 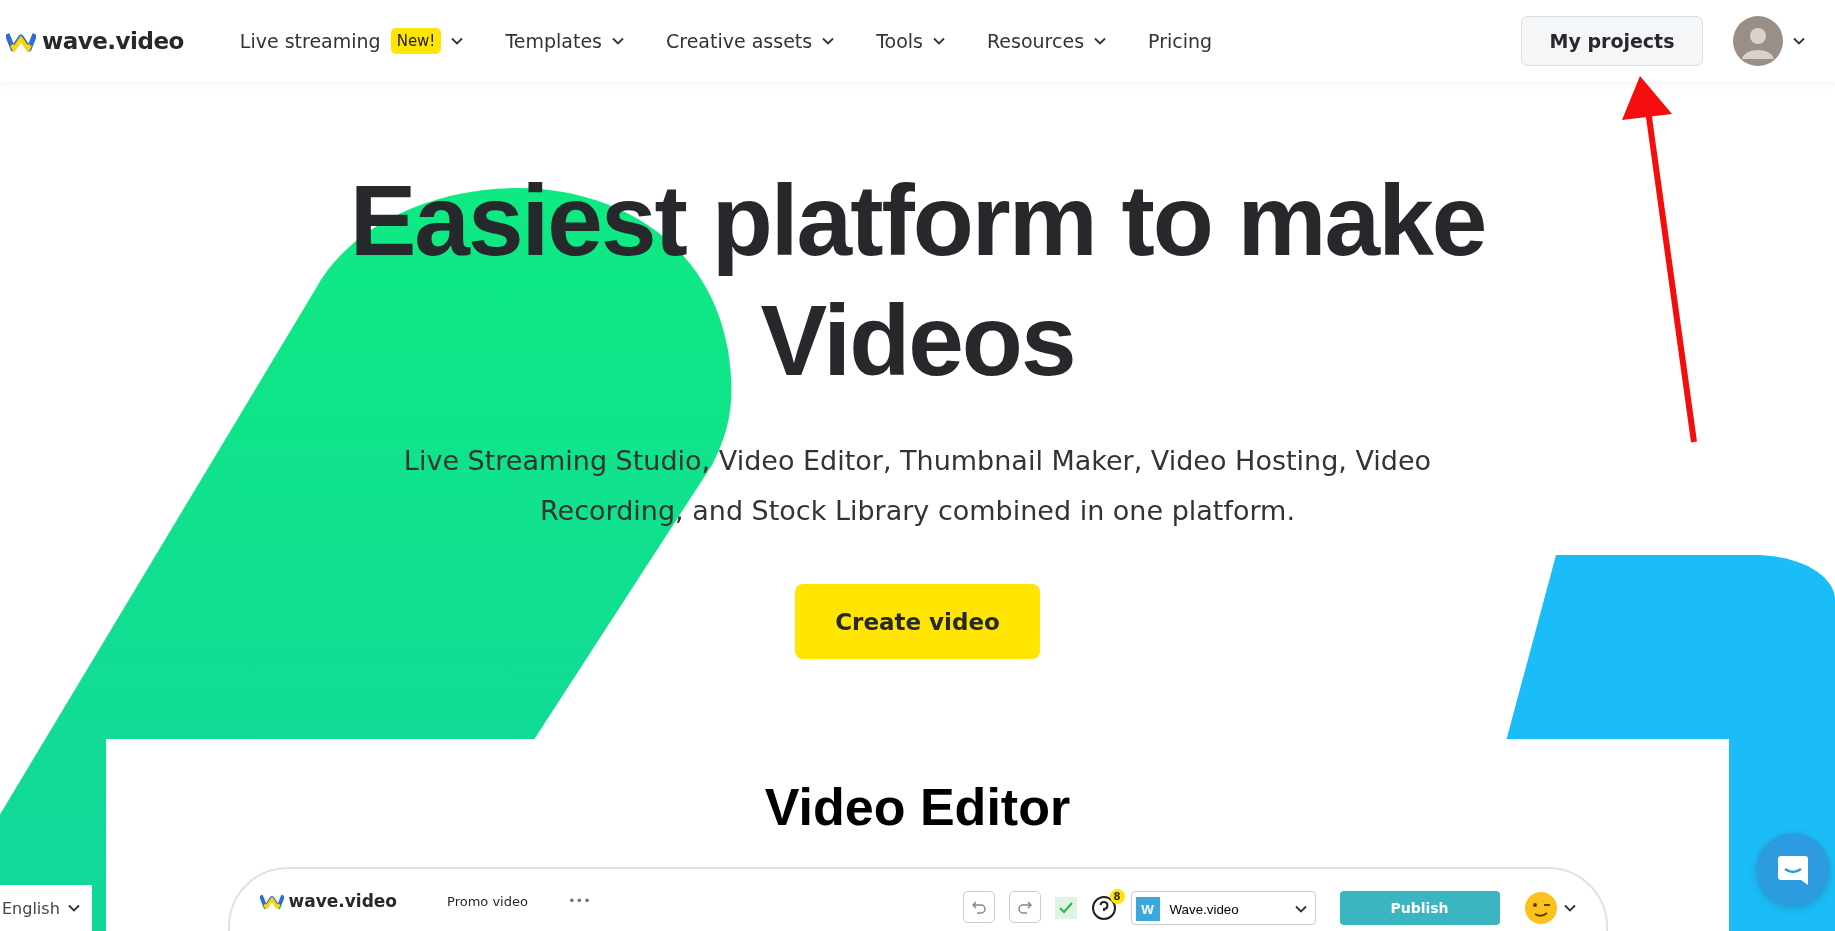 I want to click on nav-link: Pricing, so click(x=1180, y=41).